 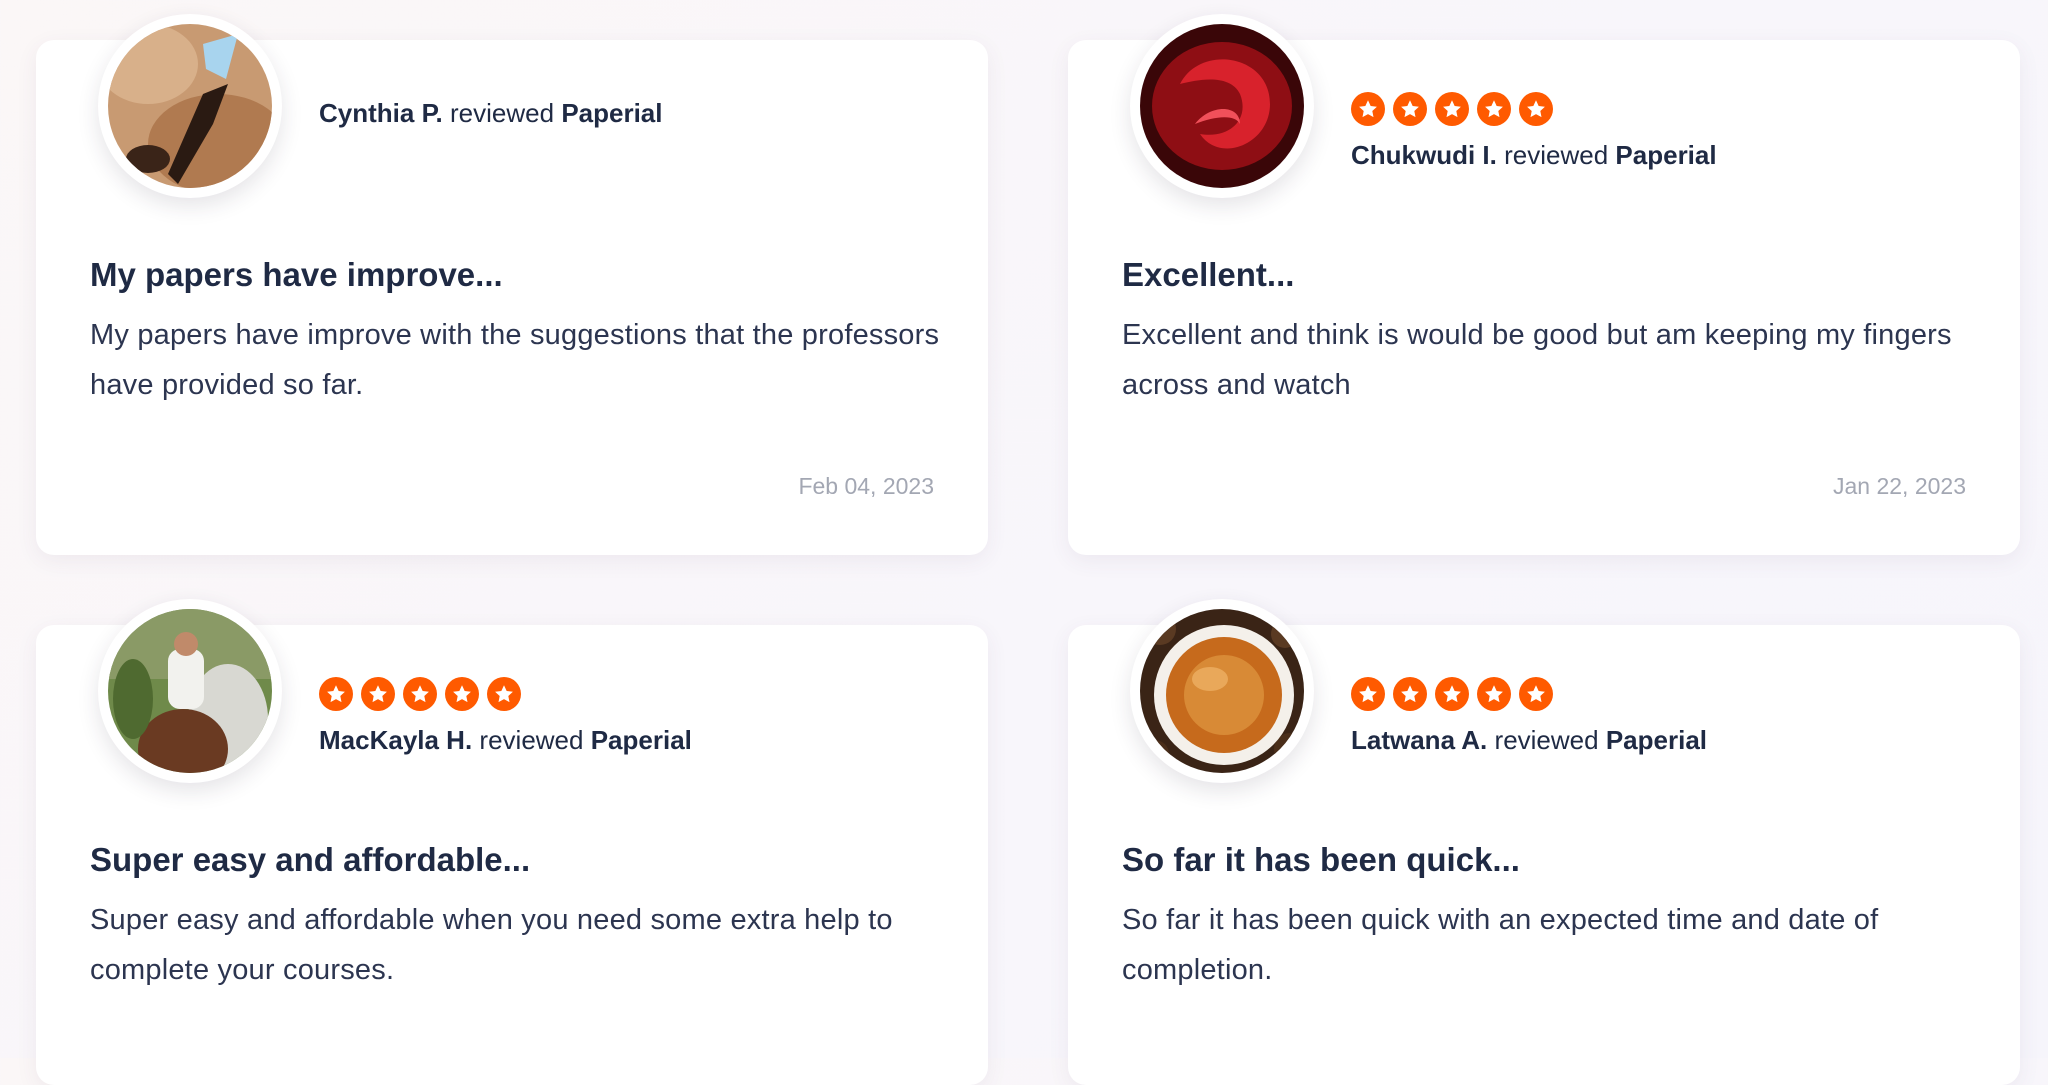 What do you see at coordinates (505, 716) in the screenshot?
I see `review-meta: MacKayla H. reviewed Paperial` at bounding box center [505, 716].